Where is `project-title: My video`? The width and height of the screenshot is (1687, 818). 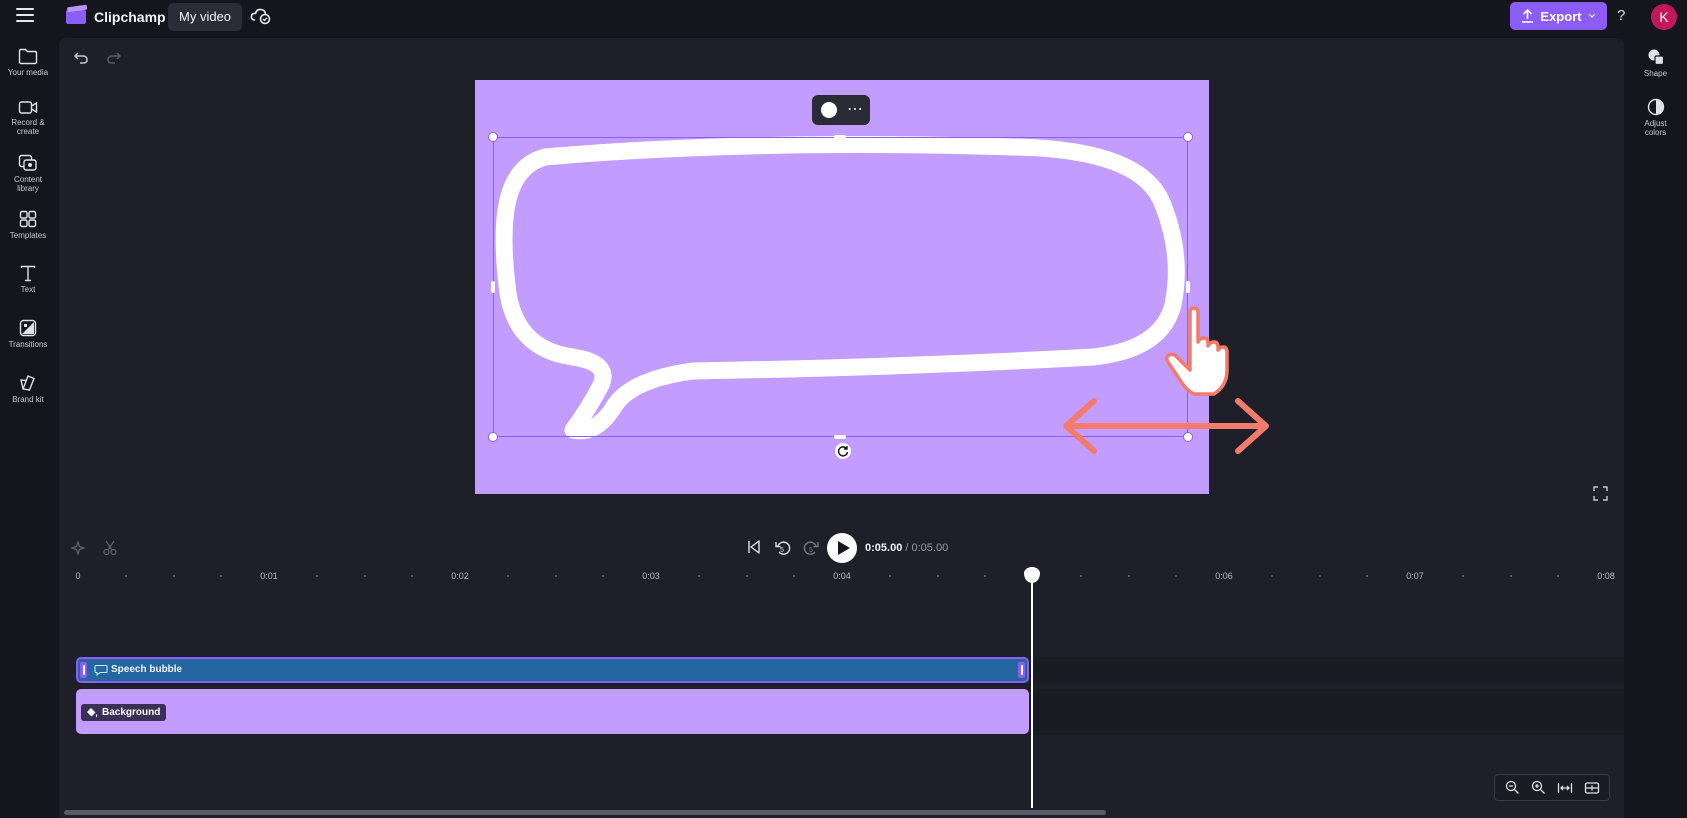
project-title: My video is located at coordinates (205, 17).